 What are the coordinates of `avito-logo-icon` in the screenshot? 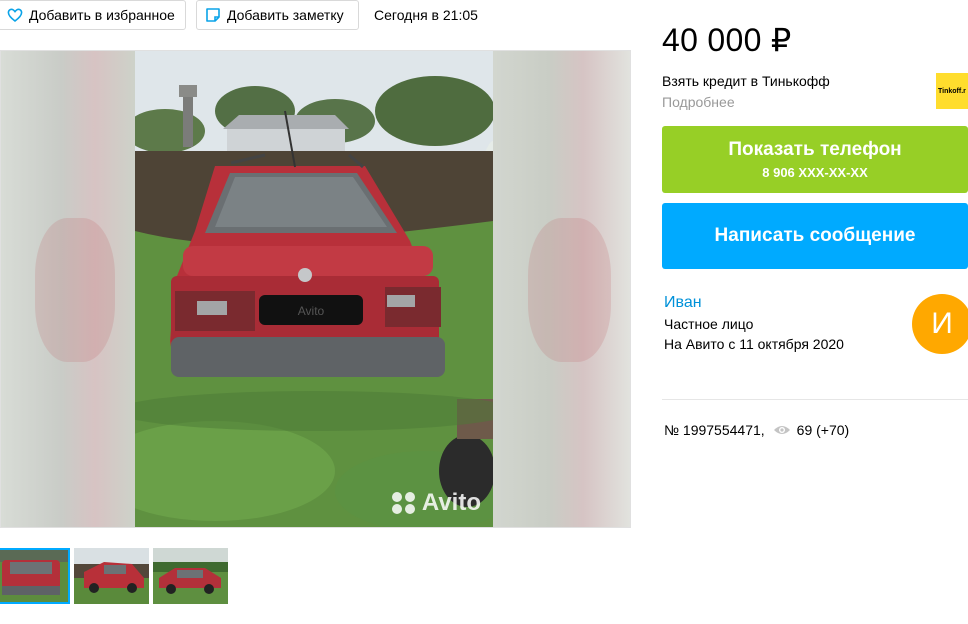 It's located at (403, 503).